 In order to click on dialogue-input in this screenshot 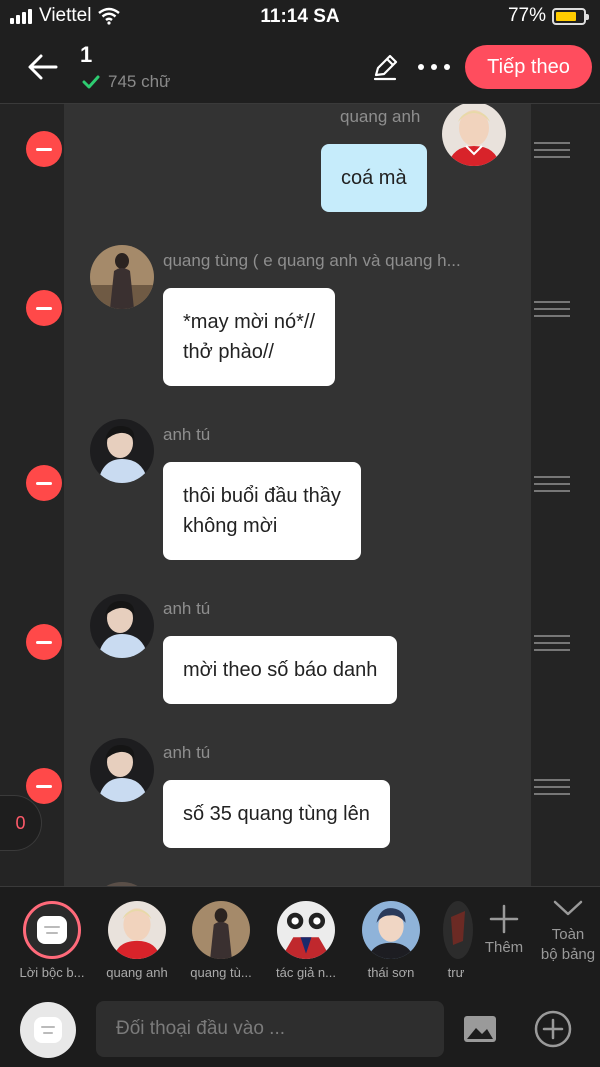, I will do `click(270, 1029)`.